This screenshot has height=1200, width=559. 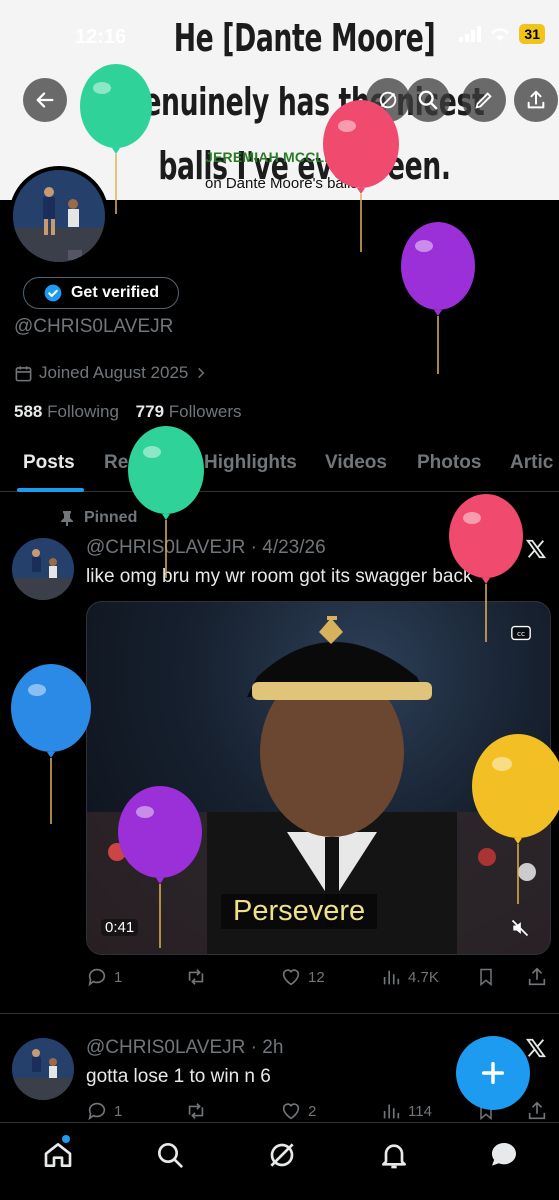 What do you see at coordinates (178, 1076) in the screenshot?
I see `post-text: gotta lose 1 to win n 6` at bounding box center [178, 1076].